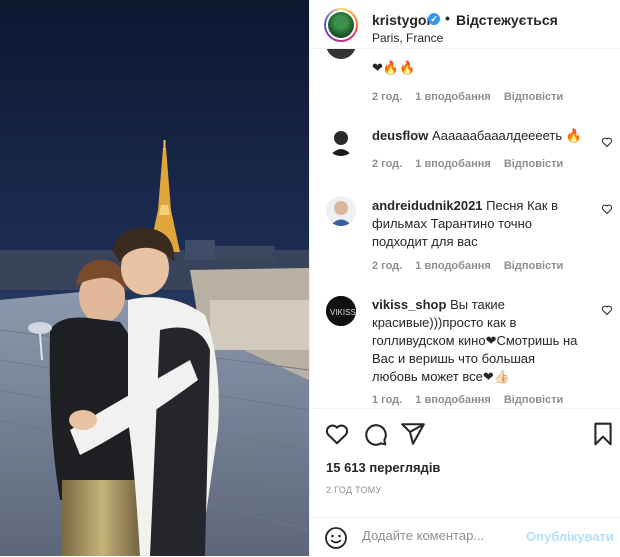 The width and height of the screenshot is (620, 557). I want to click on author-avatar, so click(341, 25).